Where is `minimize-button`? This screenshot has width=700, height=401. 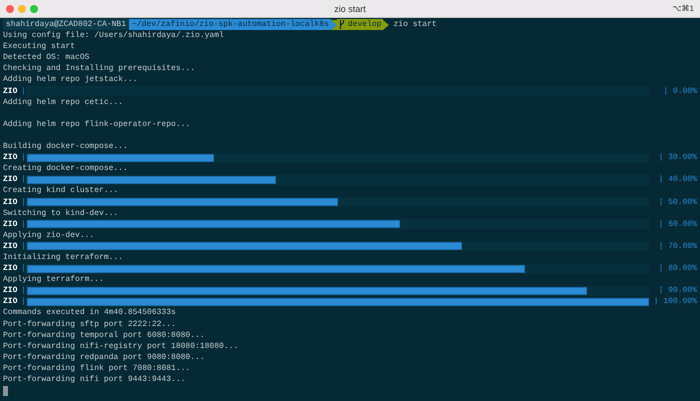 minimize-button is located at coordinates (22, 8).